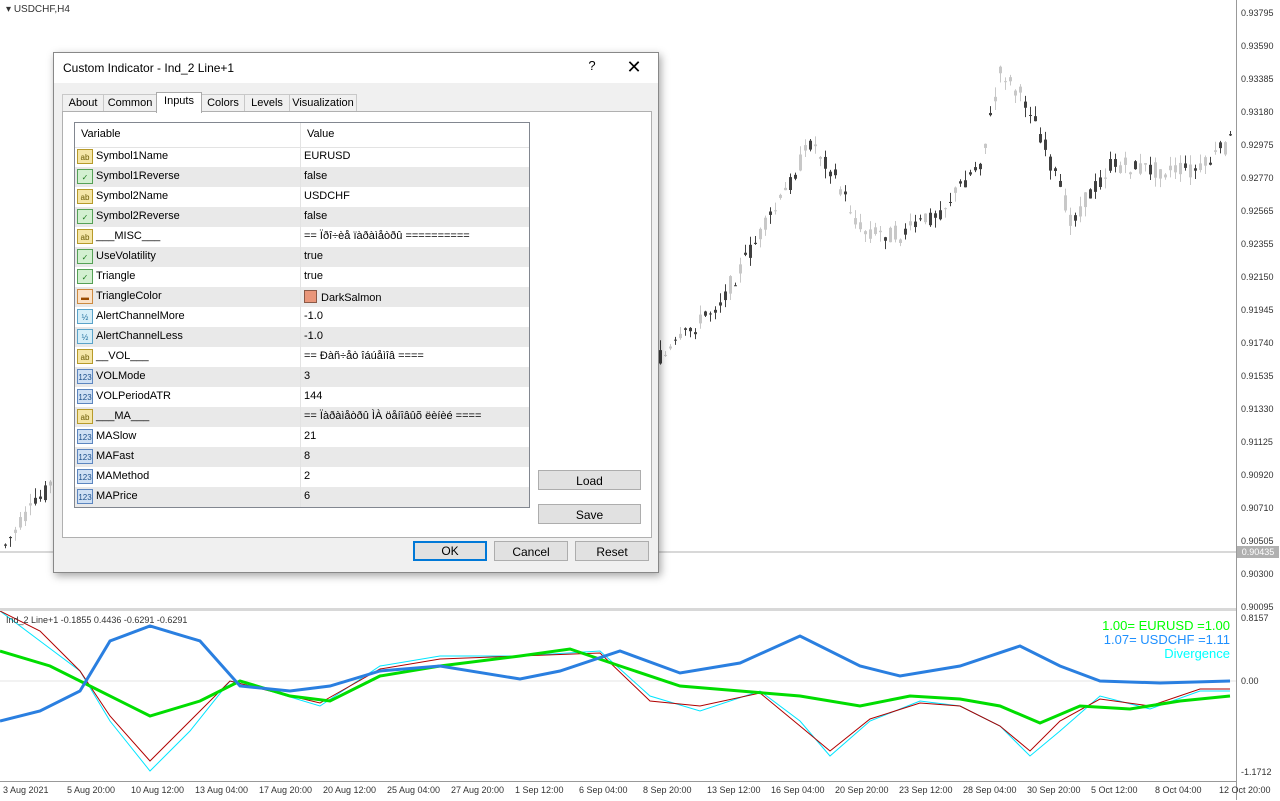 Image resolution: width=1280 pixels, height=801 pixels. I want to click on input-row: 123 MAMethod 2, so click(302, 477).